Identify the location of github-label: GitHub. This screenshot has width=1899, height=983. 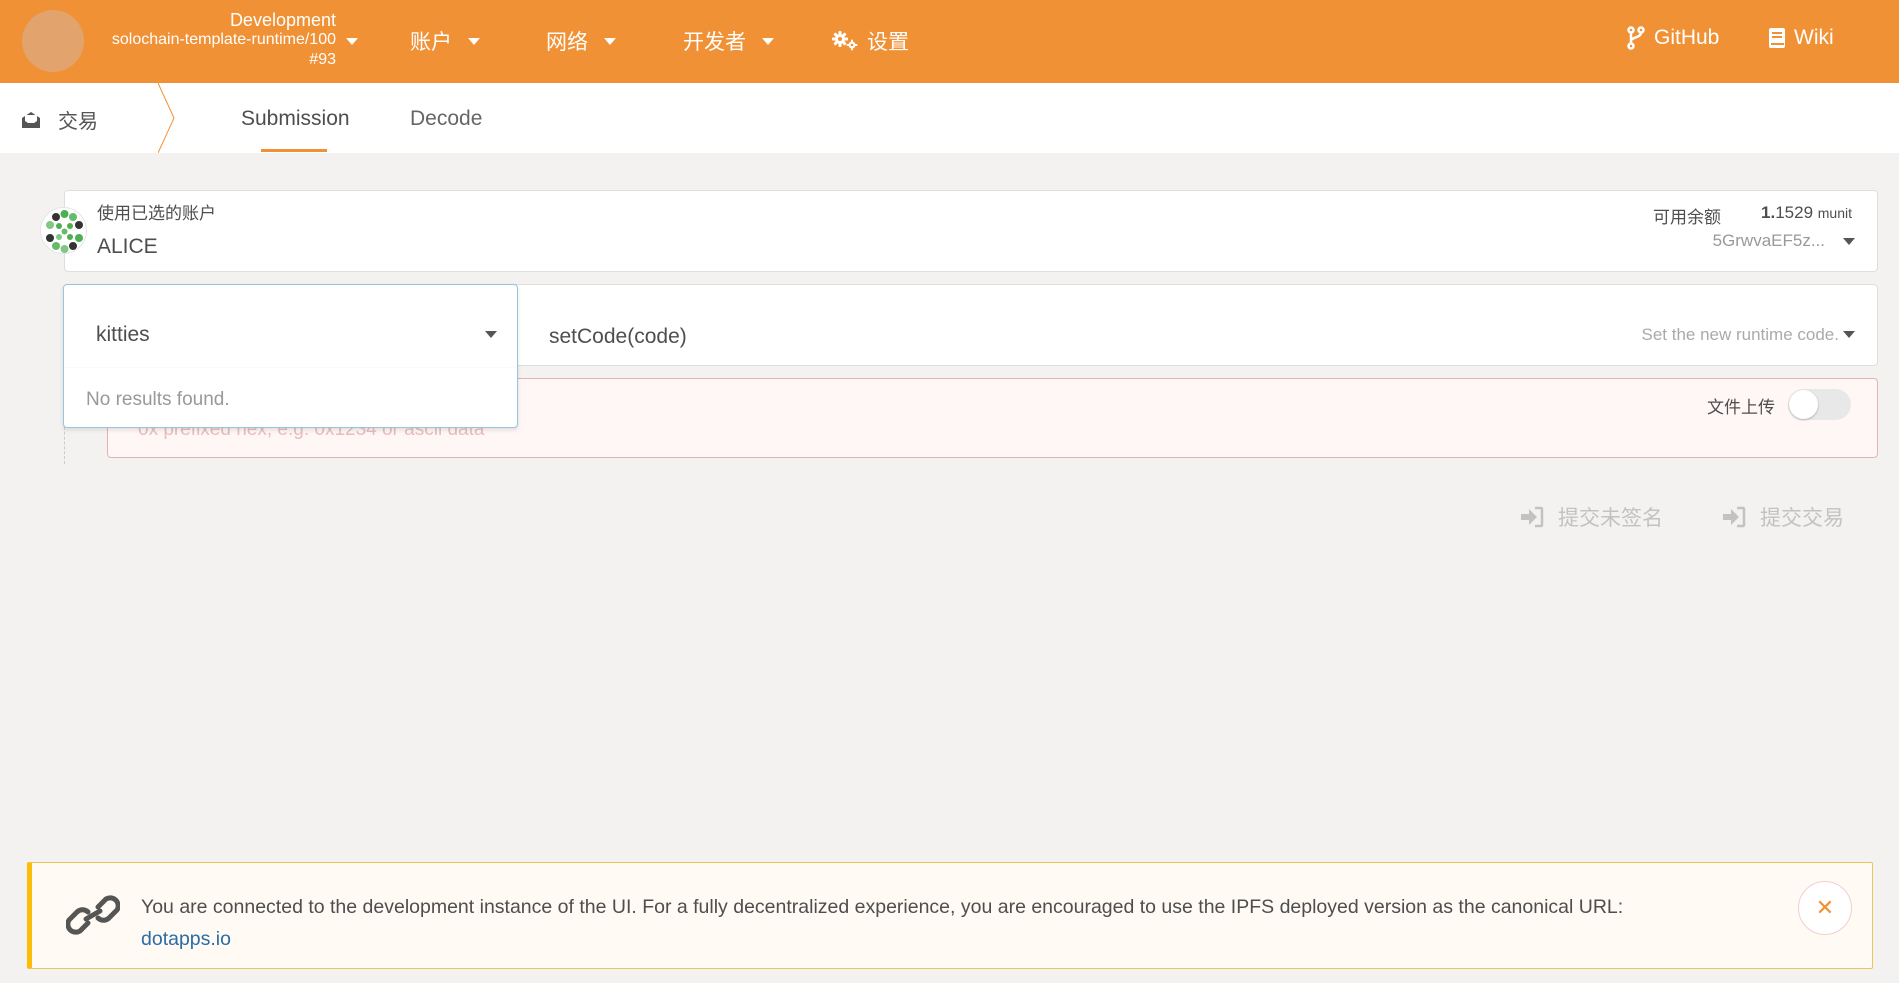
(1687, 37).